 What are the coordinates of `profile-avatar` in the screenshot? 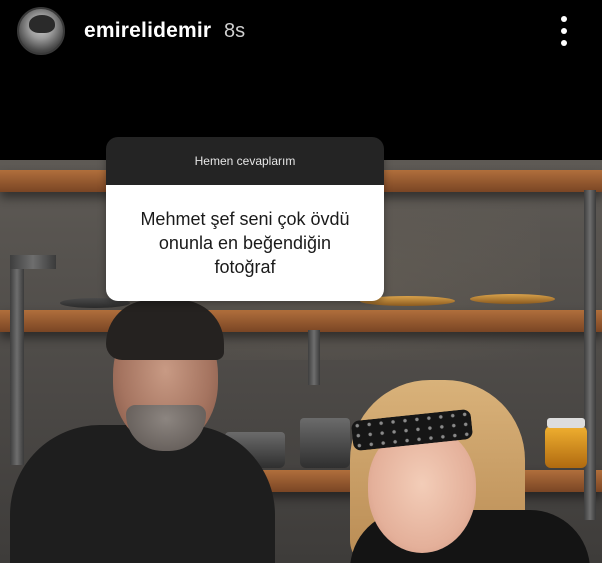 It's located at (41, 31).